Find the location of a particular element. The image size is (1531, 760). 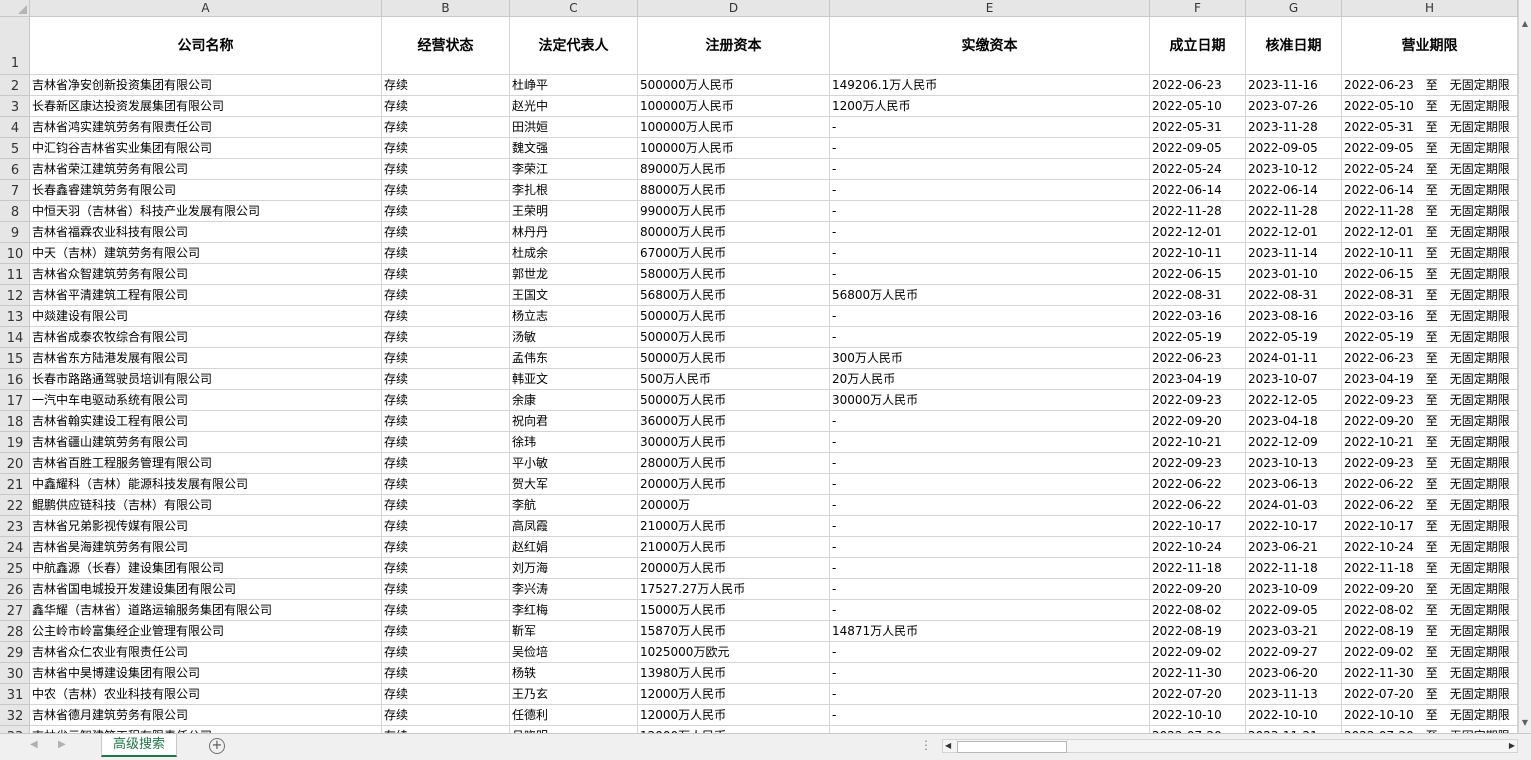

vertical-scrollbar: ▲ ▼ is located at coordinates (1524, 366).